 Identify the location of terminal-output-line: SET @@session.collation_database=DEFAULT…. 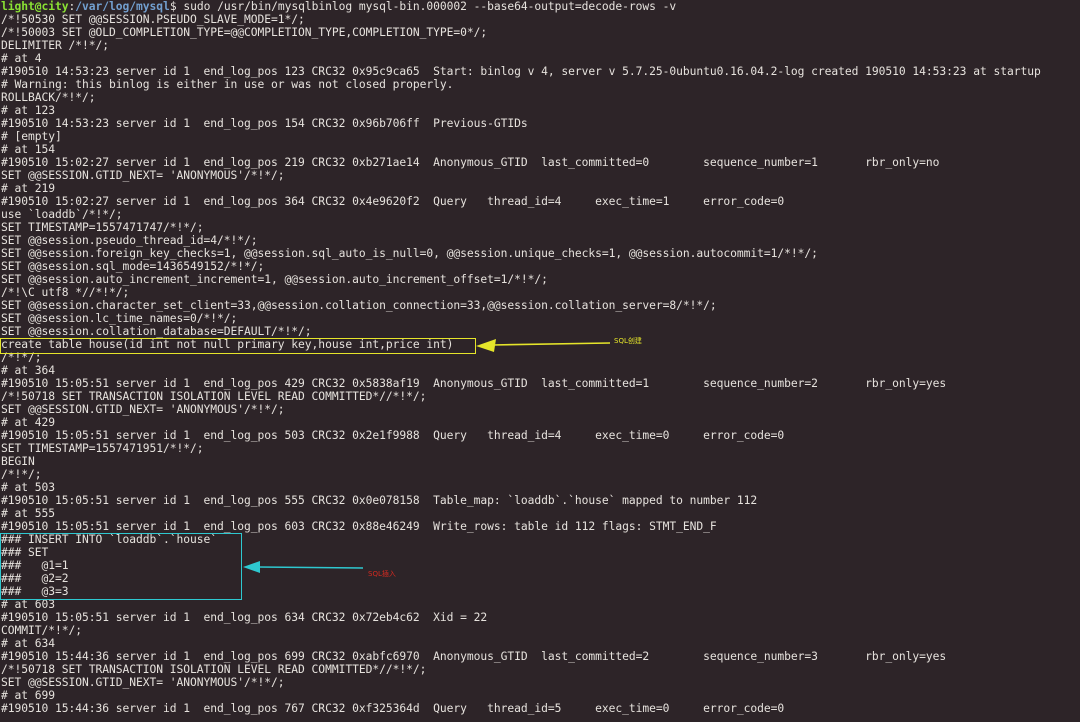
(156, 331).